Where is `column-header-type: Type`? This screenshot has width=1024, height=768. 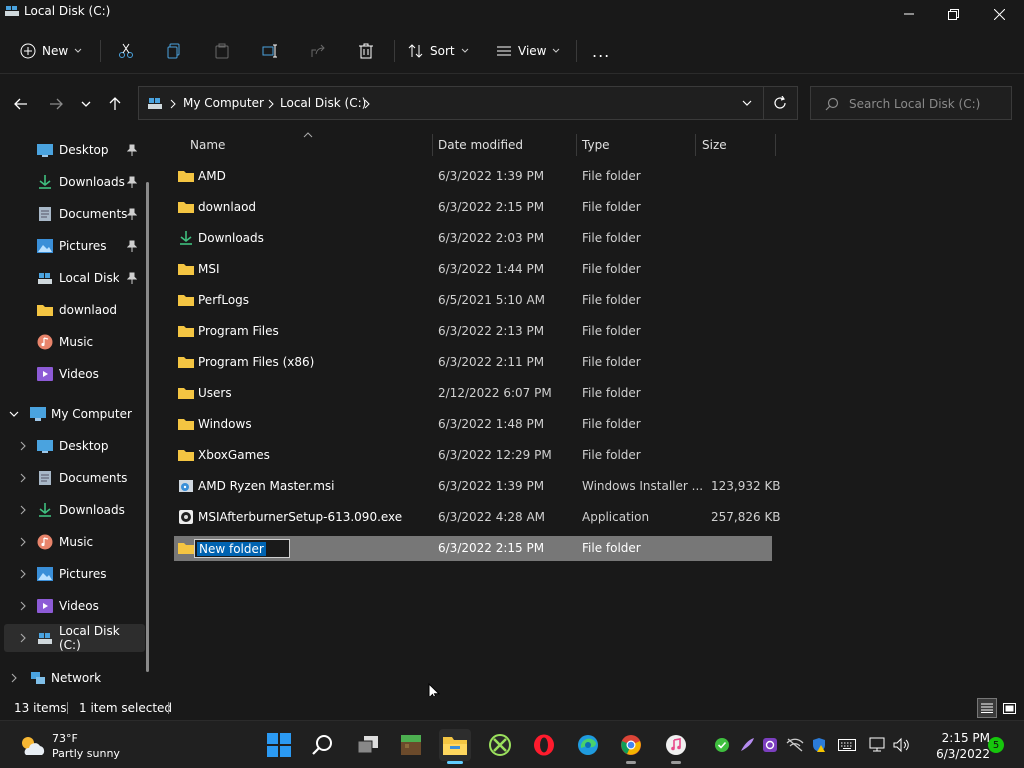 column-header-type: Type is located at coordinates (638, 145).